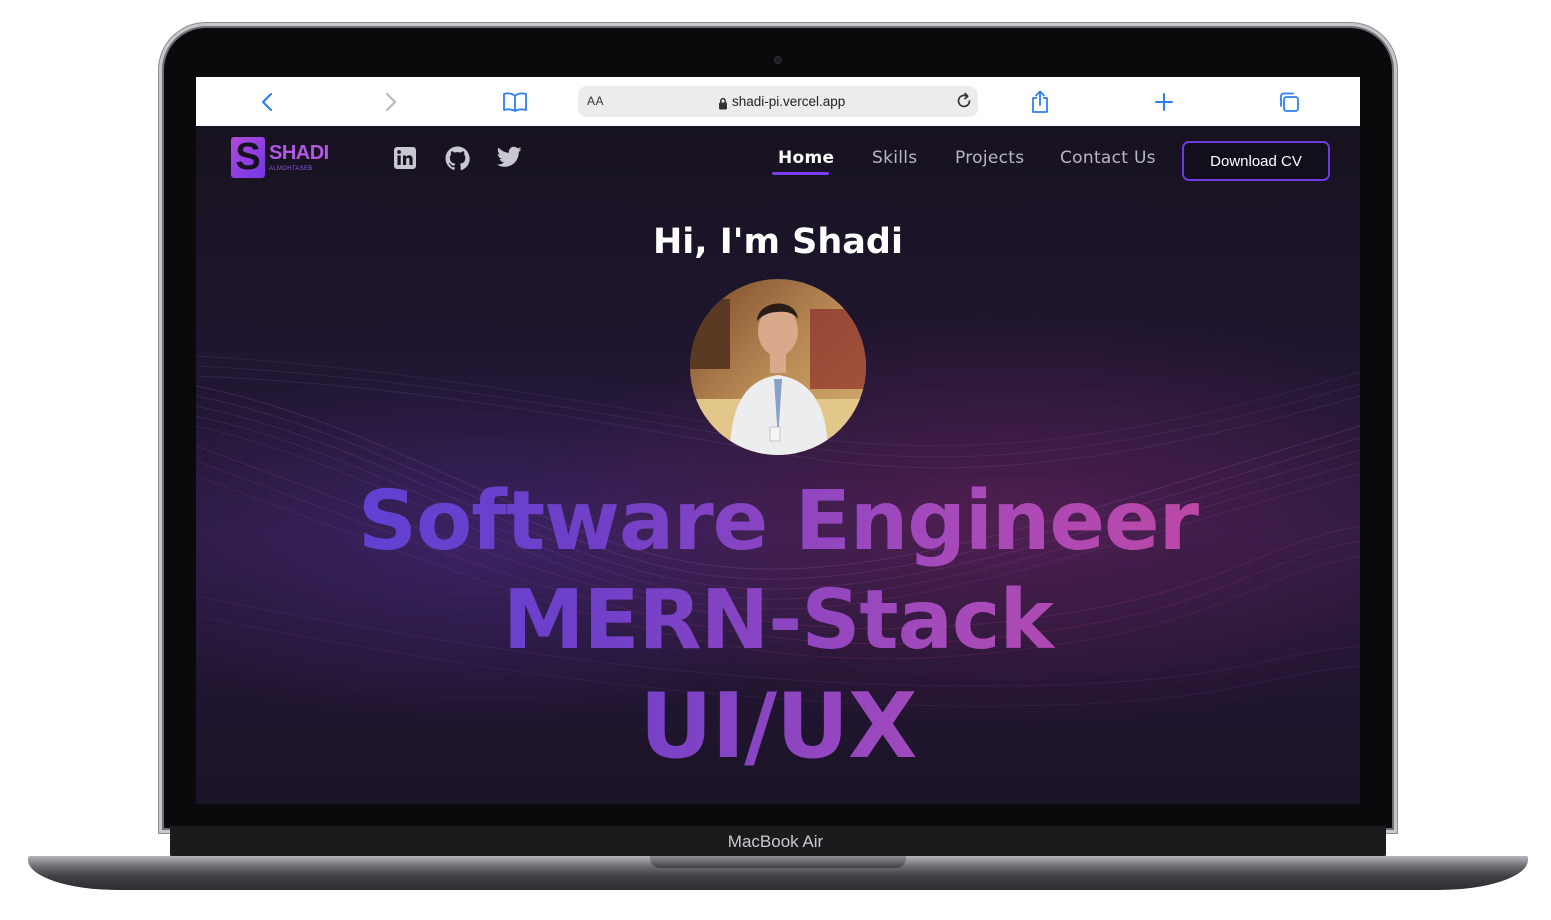  I want to click on nav-skills: Skills, so click(894, 158).